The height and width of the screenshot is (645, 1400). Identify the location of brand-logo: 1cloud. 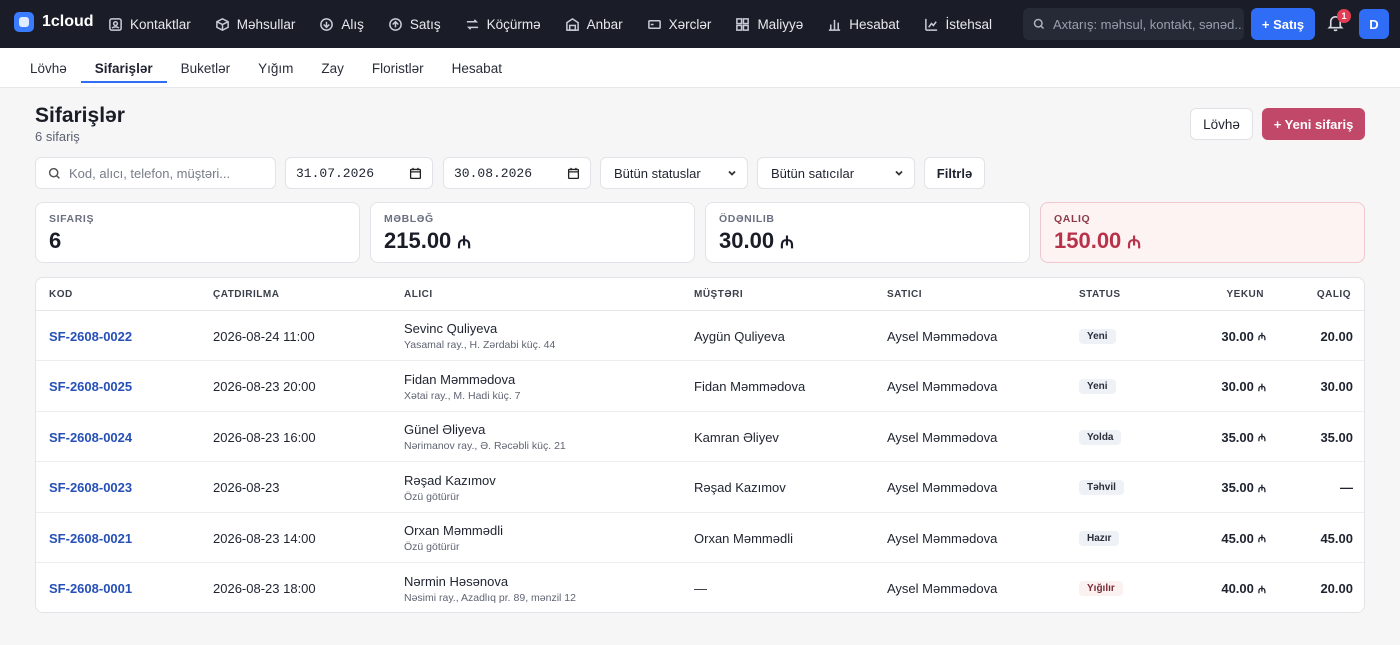
(54, 22).